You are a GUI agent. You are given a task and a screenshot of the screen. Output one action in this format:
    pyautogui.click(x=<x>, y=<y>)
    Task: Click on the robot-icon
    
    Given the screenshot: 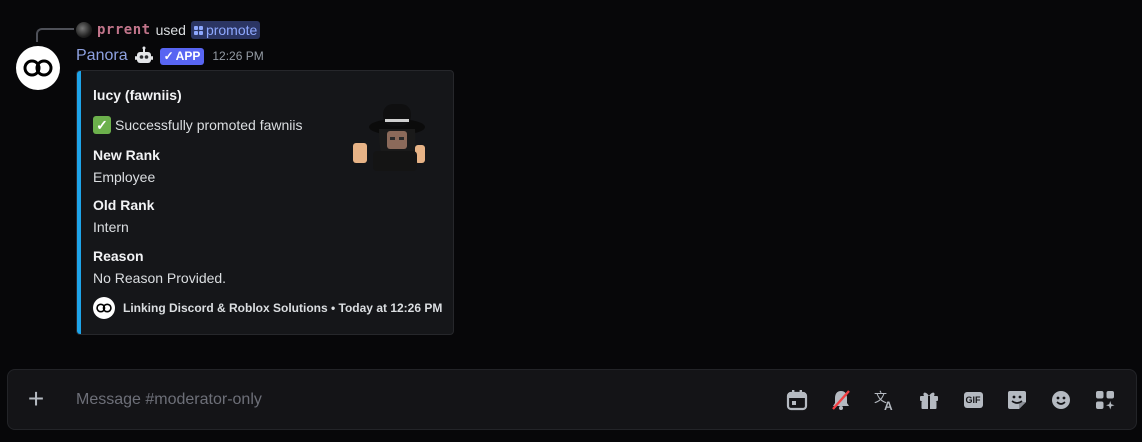 What is the action you would take?
    pyautogui.click(x=143, y=54)
    